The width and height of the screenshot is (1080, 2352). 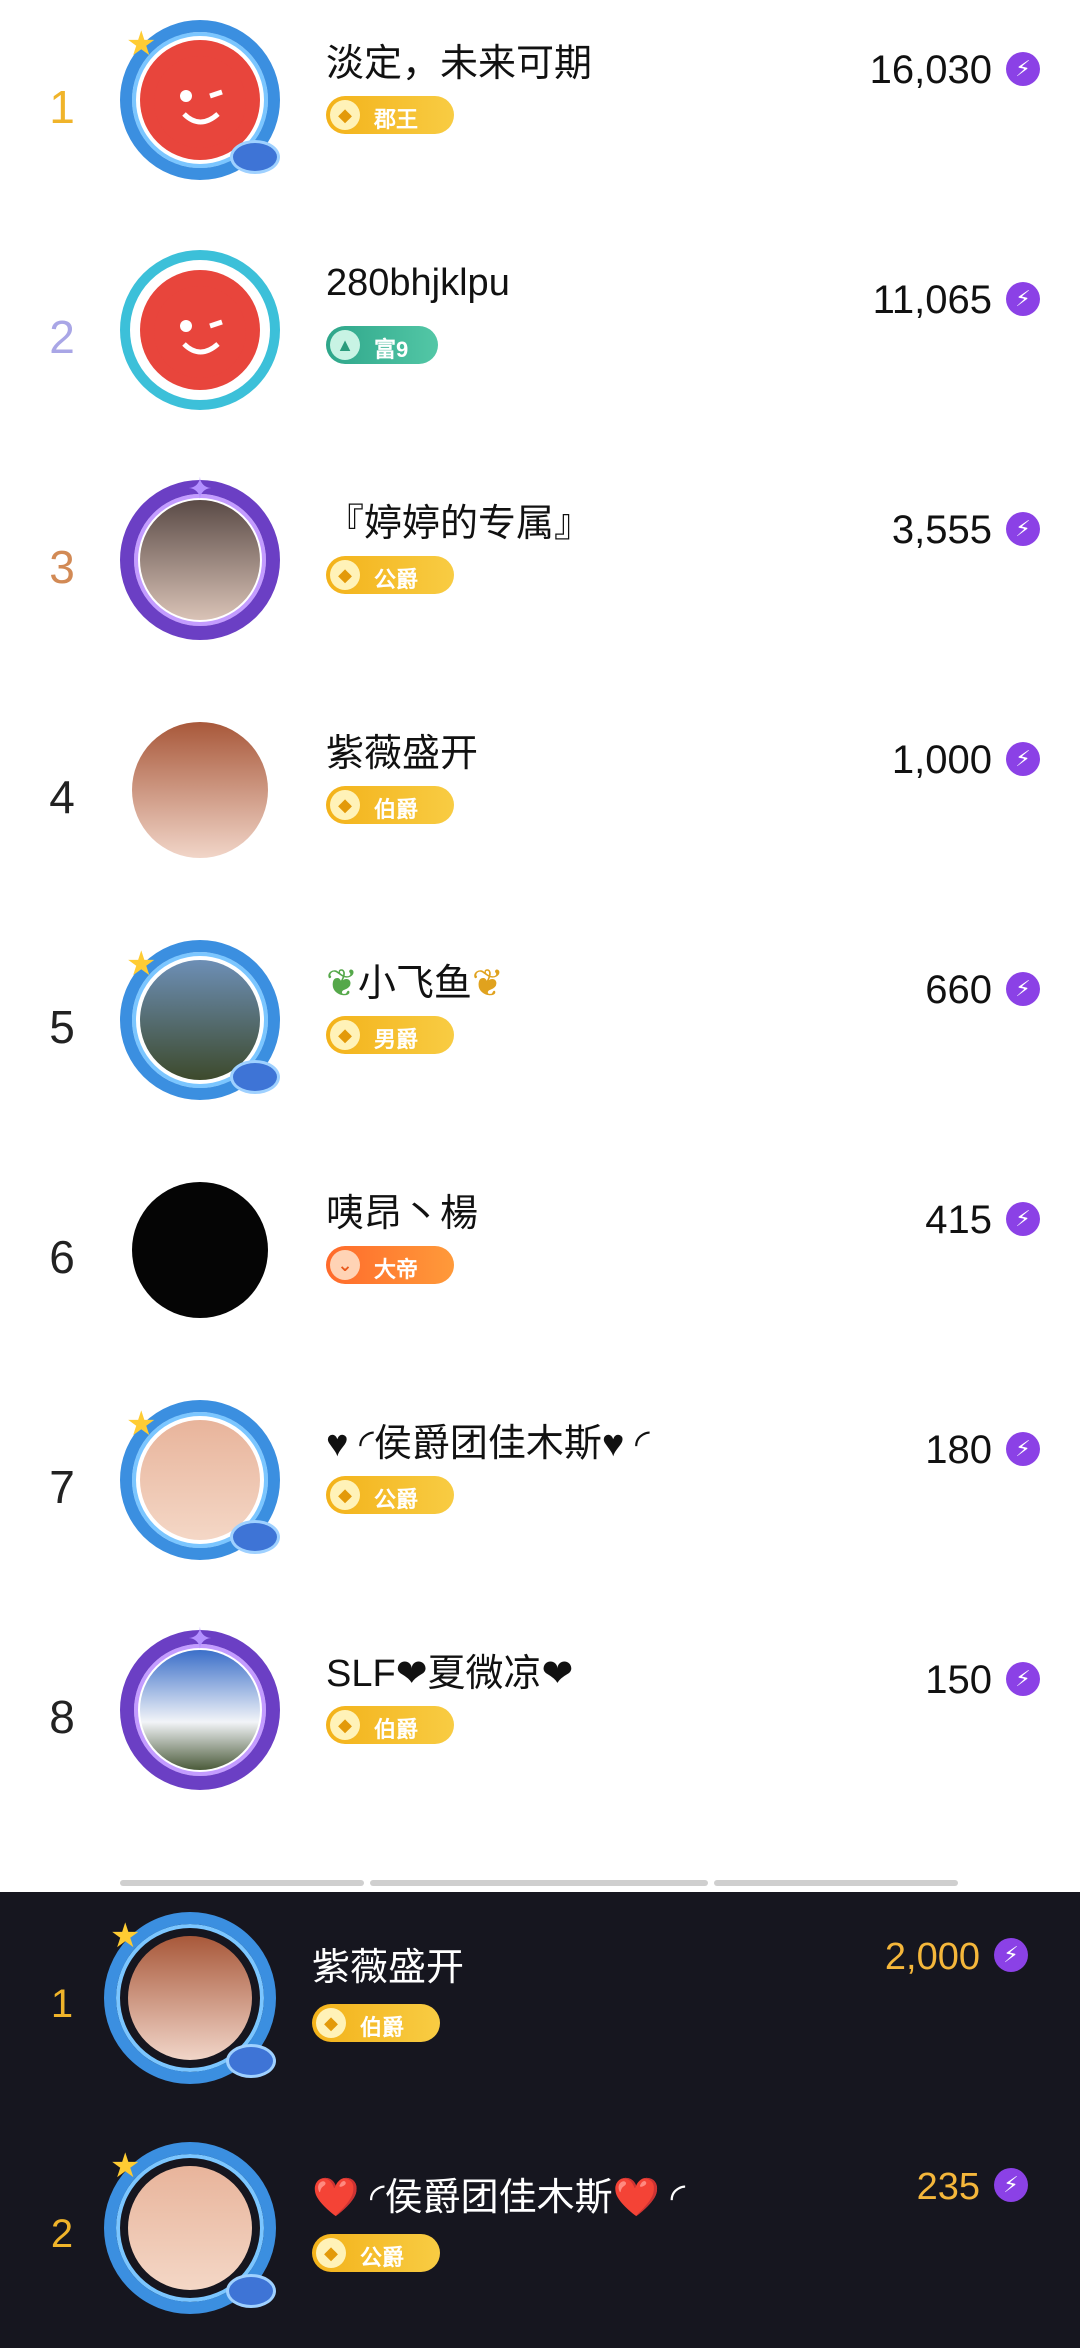 I want to click on crown-icon: ✦, so click(x=200, y=489).